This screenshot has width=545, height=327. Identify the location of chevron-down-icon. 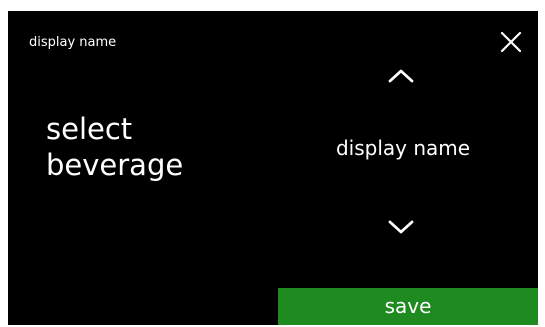
(401, 227).